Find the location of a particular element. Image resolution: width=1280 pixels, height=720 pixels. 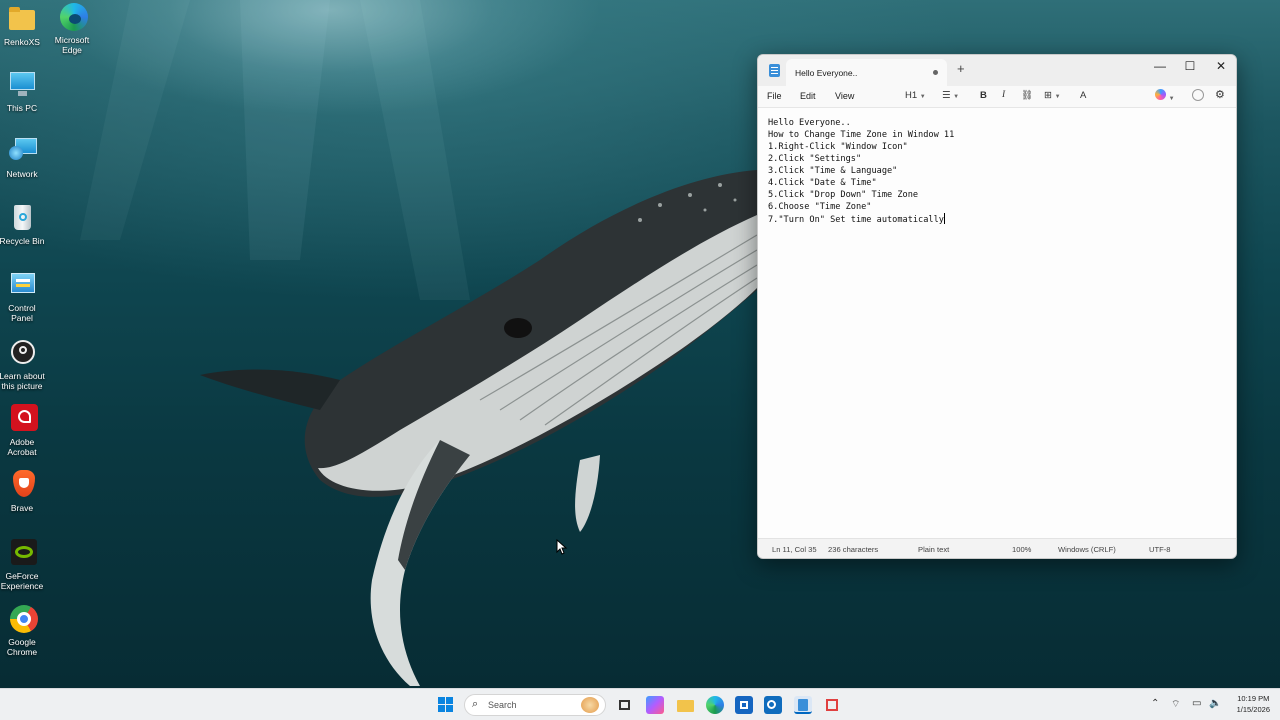

system-clock: 10:19 PM 1/15/2026 is located at coordinates (1253, 704).